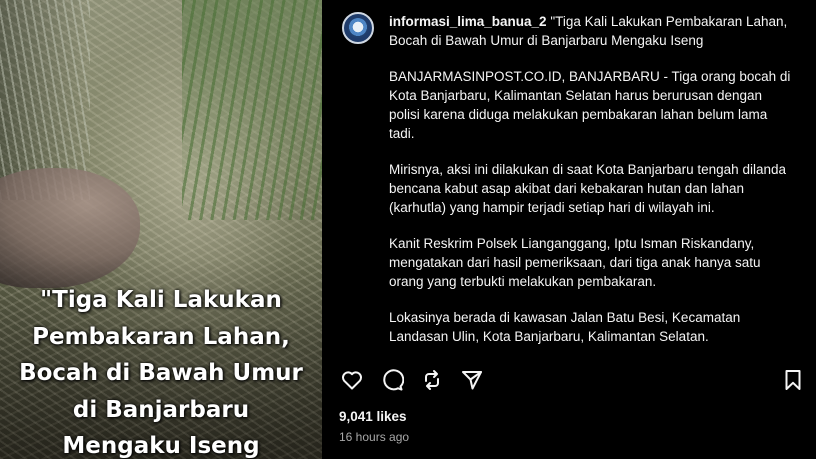 Image resolution: width=816 pixels, height=459 pixels. I want to click on repost-button, so click(432, 380).